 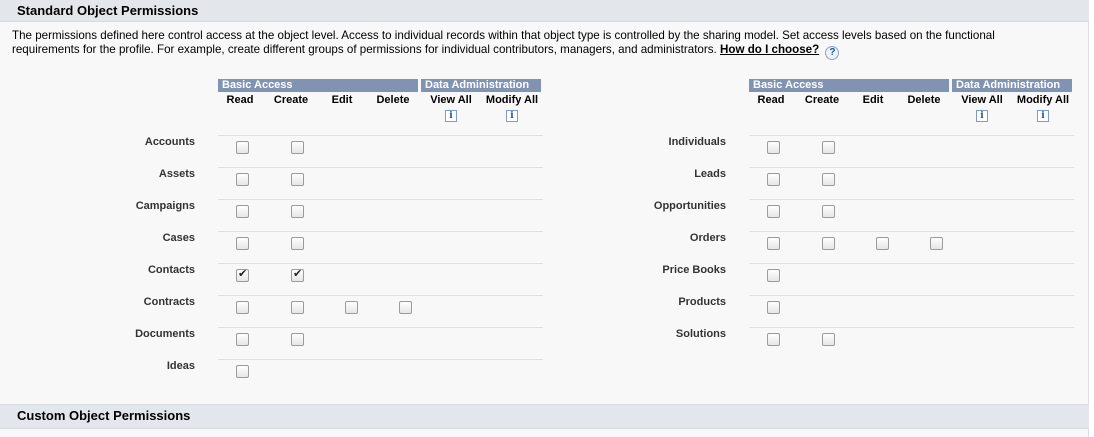 What do you see at coordinates (169, 142) in the screenshot?
I see `object-label: Accounts` at bounding box center [169, 142].